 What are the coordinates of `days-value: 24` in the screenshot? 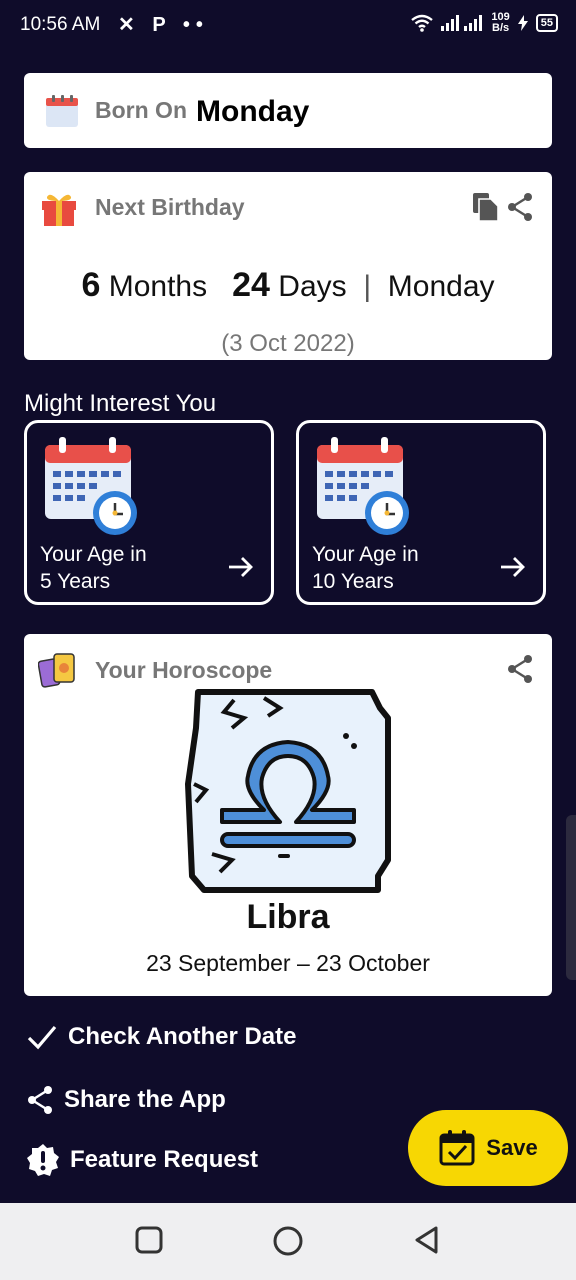 It's located at (251, 285).